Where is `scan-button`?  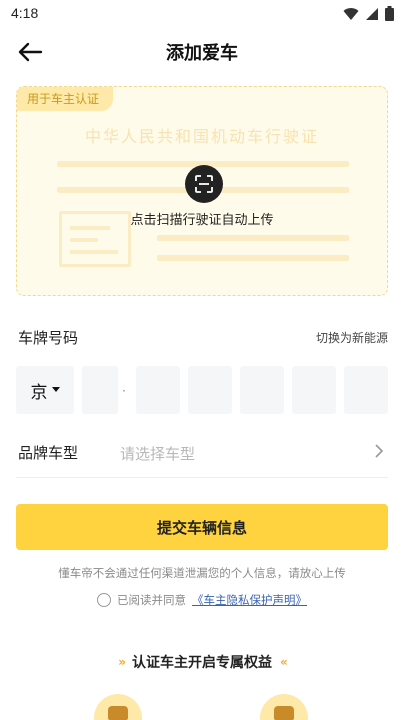 scan-button is located at coordinates (204, 184).